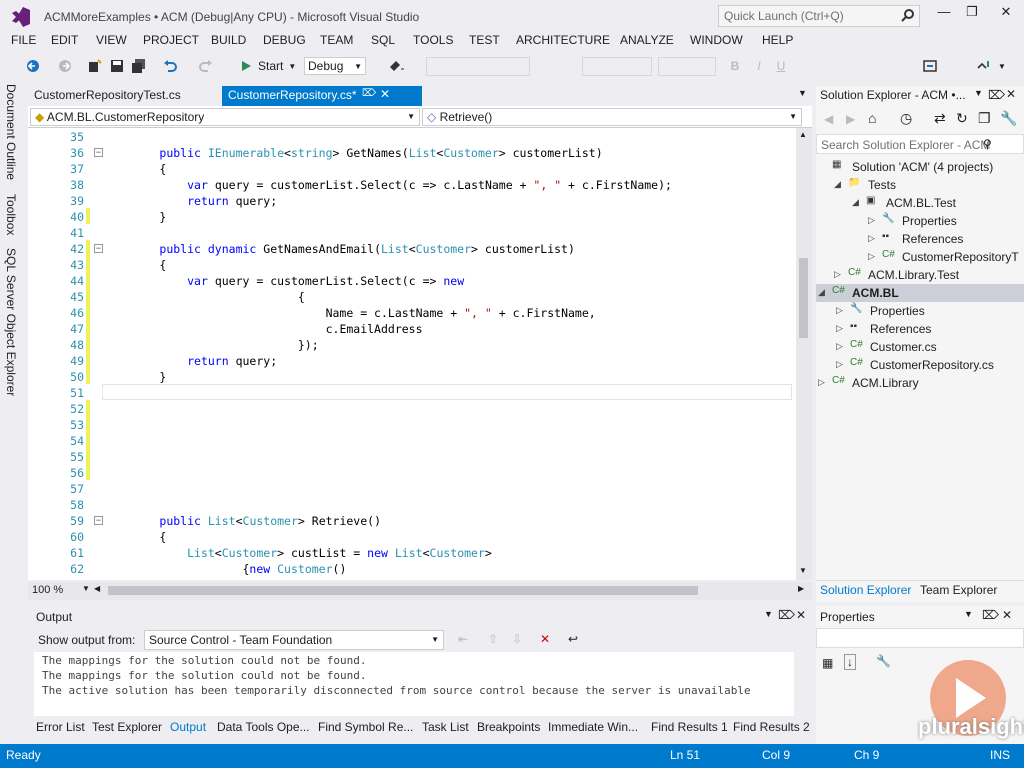 The height and width of the screenshot is (768, 1024). I want to click on tree-item: ▷ C# CustomerRepository.cs, so click(920, 365).